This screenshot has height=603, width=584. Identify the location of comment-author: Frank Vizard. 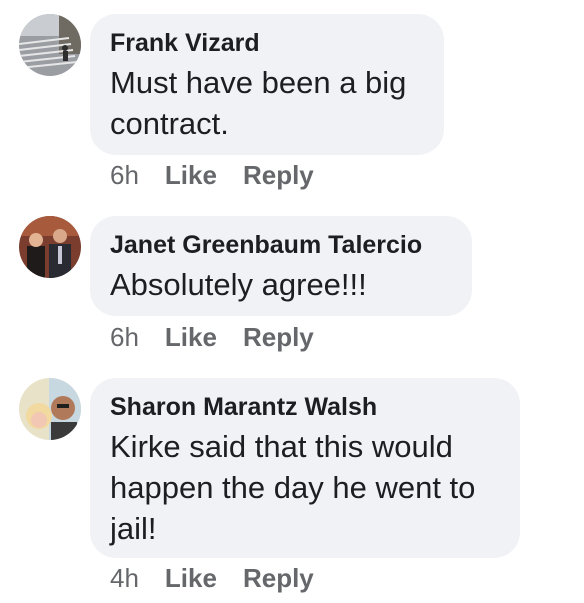
(267, 43).